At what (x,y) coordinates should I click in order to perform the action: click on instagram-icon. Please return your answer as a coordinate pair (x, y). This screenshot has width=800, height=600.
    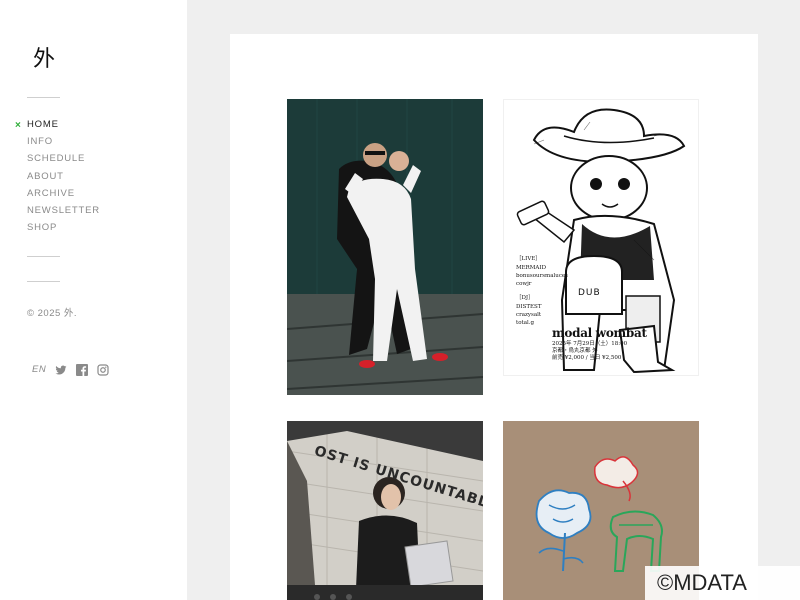
    Looking at the image, I should click on (103, 369).